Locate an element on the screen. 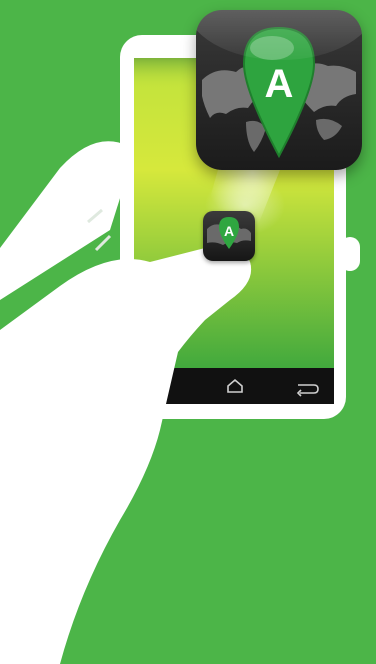 This screenshot has width=376, height=664. phone-side-button is located at coordinates (350, 254).